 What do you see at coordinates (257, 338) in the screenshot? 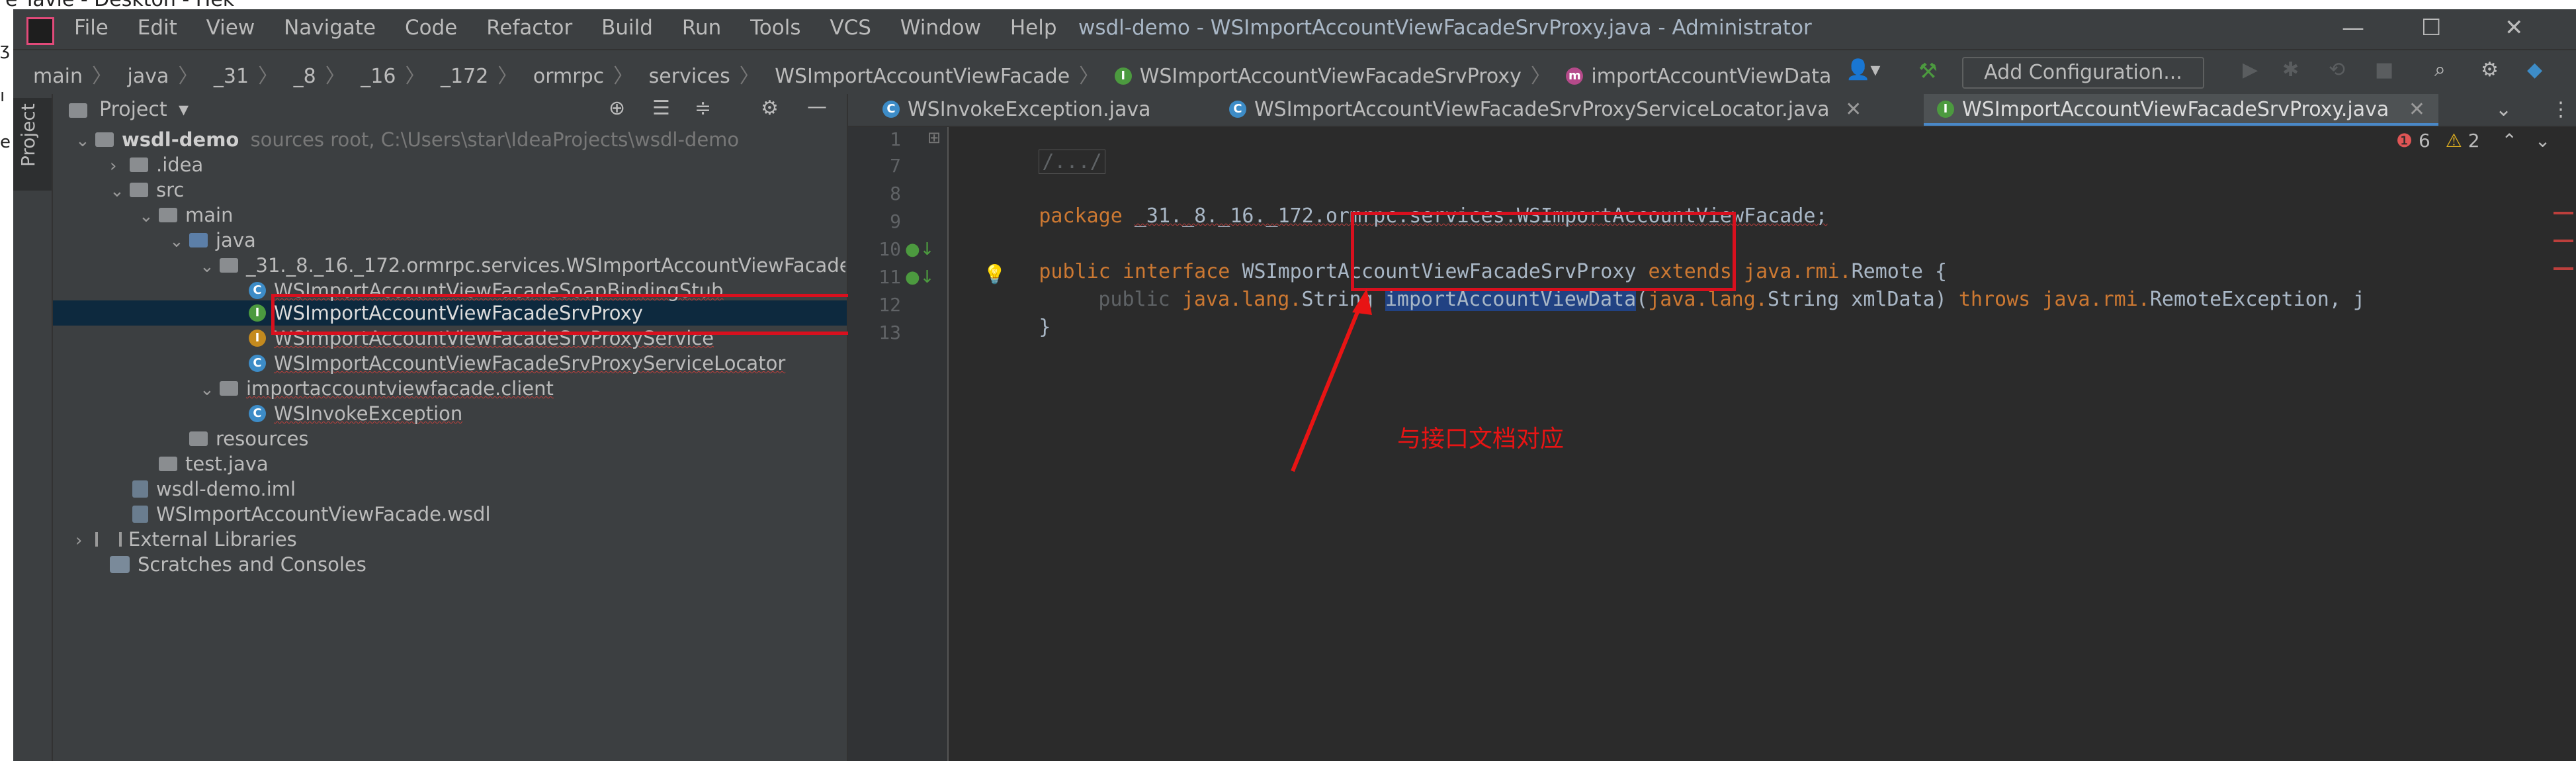
I see `interface-icon: I` at bounding box center [257, 338].